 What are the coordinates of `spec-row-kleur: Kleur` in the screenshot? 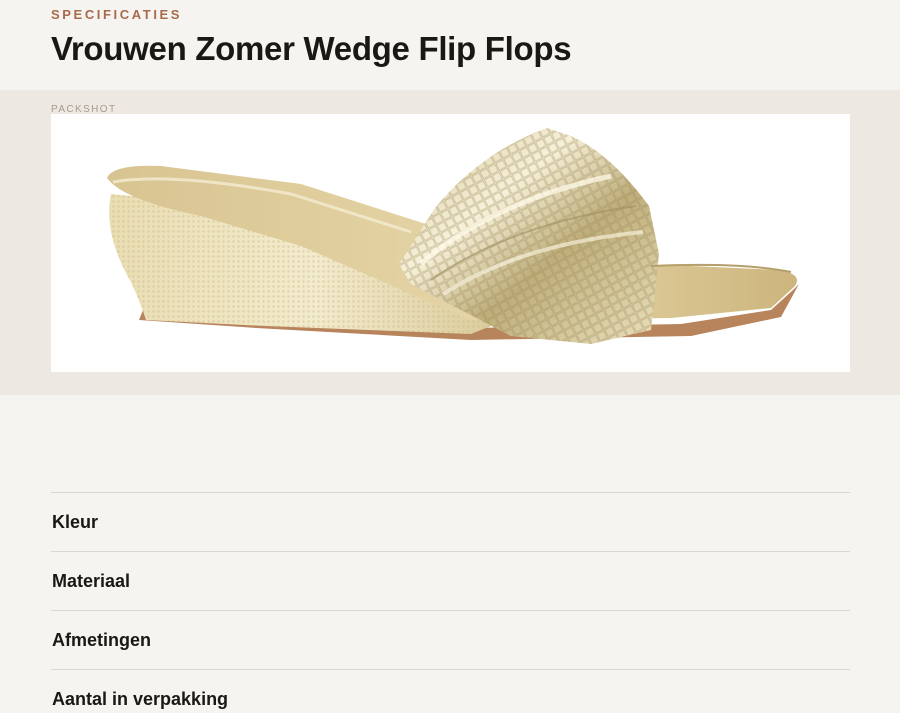 It's located at (450, 521).